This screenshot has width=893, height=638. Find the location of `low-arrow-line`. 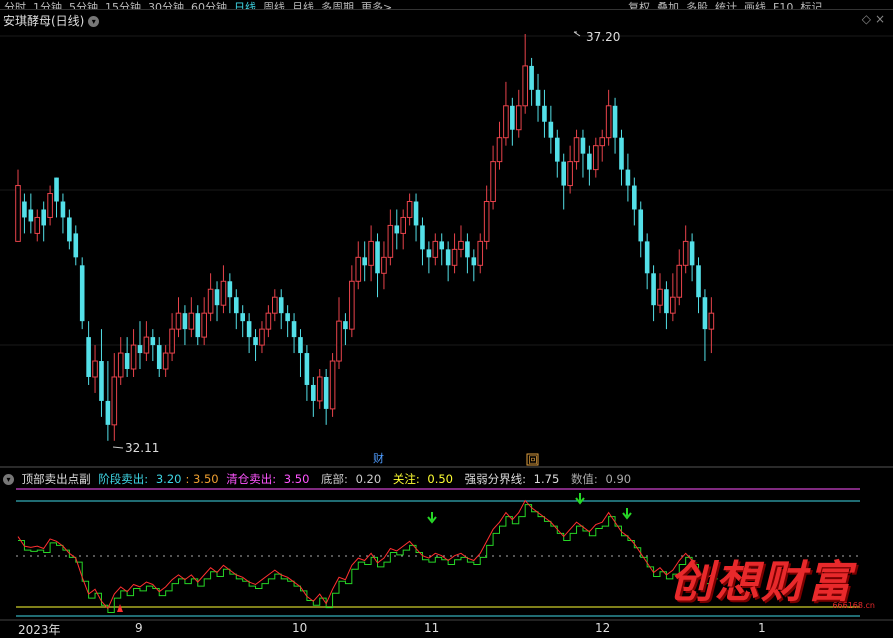

low-arrow-line is located at coordinates (118, 447).